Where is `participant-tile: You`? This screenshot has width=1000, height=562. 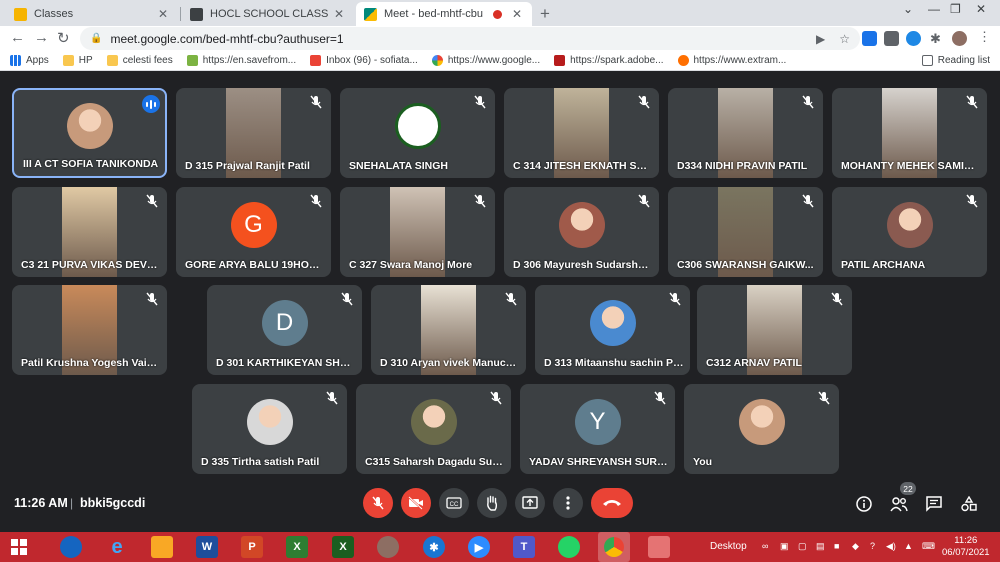
participant-tile: You is located at coordinates (761, 429).